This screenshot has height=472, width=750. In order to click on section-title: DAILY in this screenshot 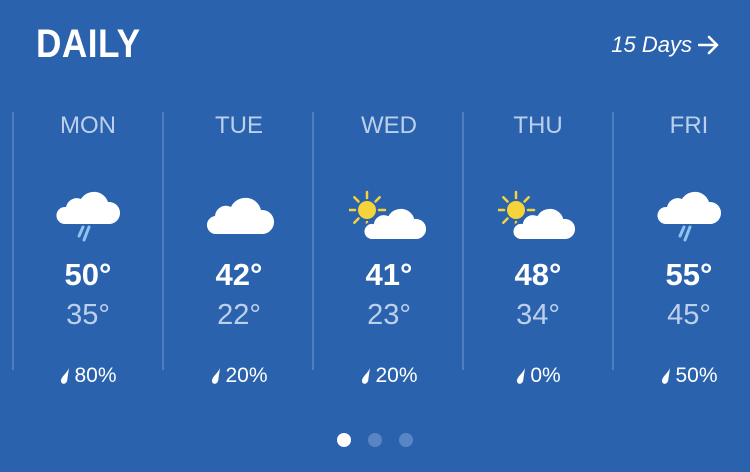, I will do `click(88, 44)`.